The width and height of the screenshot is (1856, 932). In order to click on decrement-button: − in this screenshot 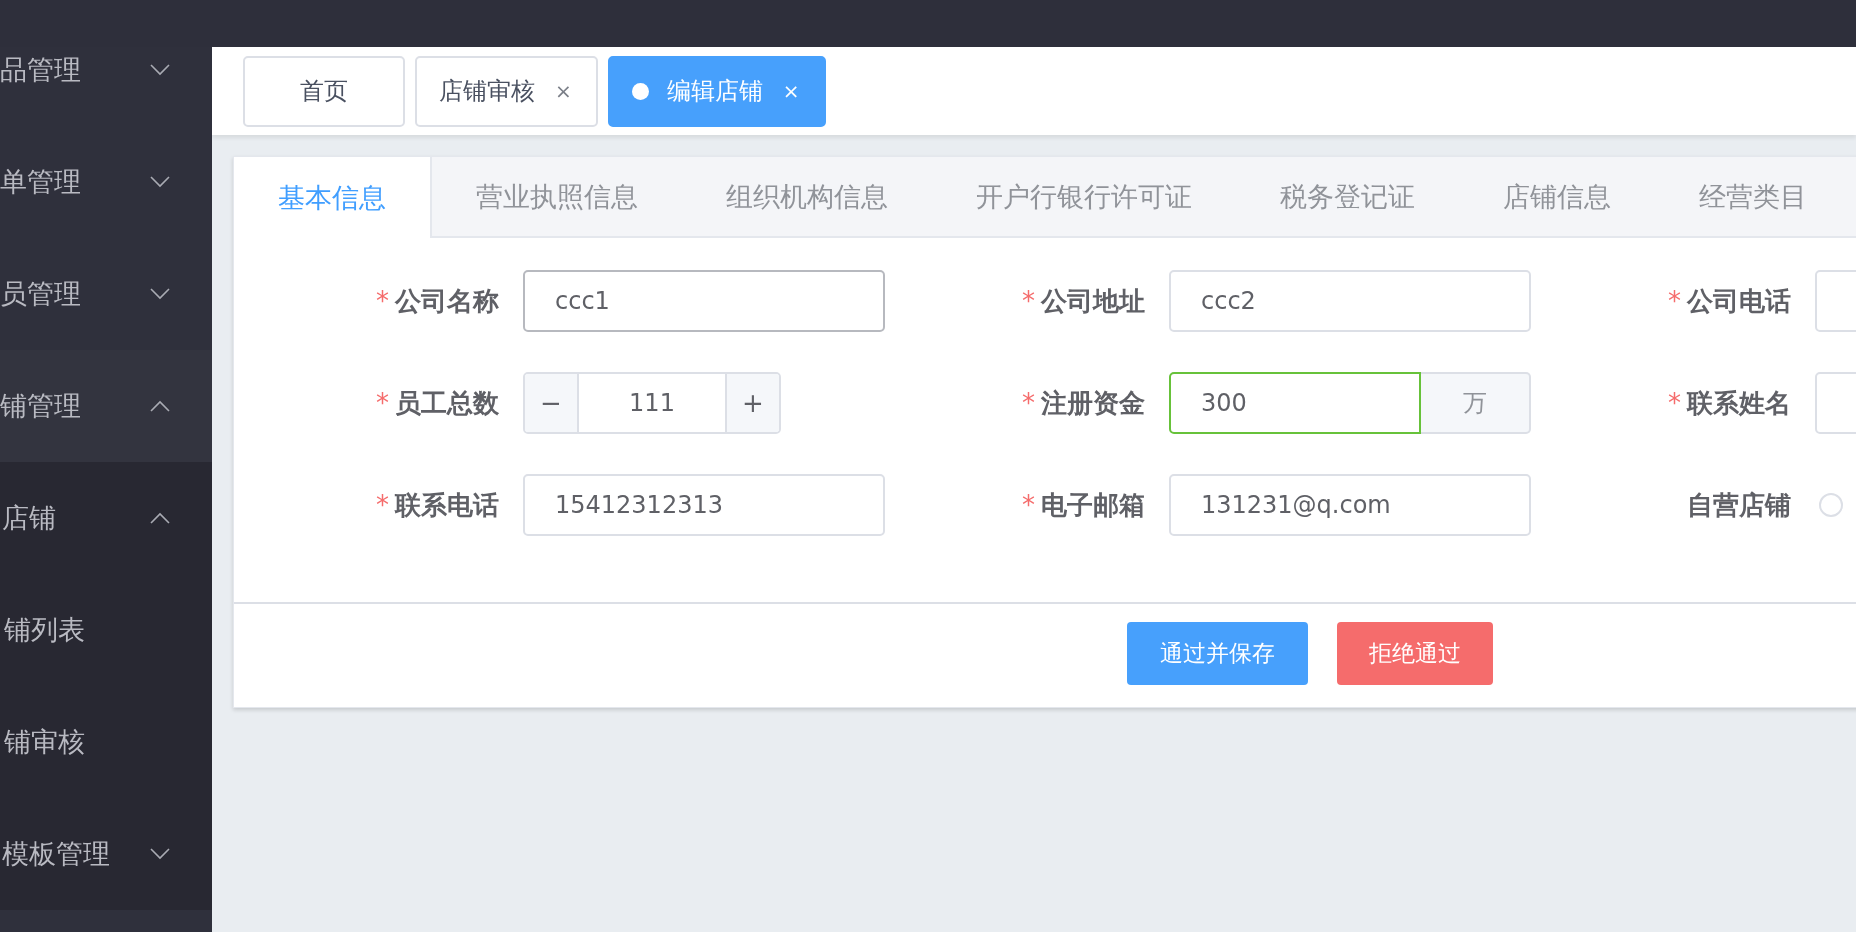, I will do `click(552, 403)`.